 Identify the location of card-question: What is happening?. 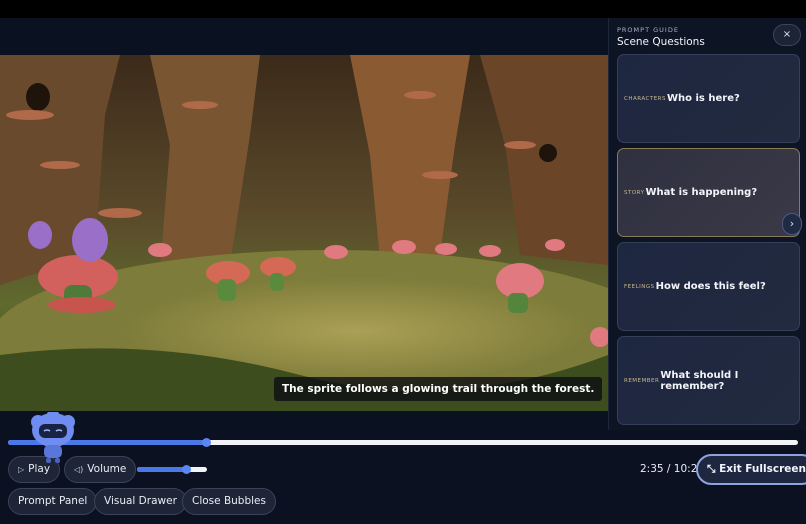
(701, 192).